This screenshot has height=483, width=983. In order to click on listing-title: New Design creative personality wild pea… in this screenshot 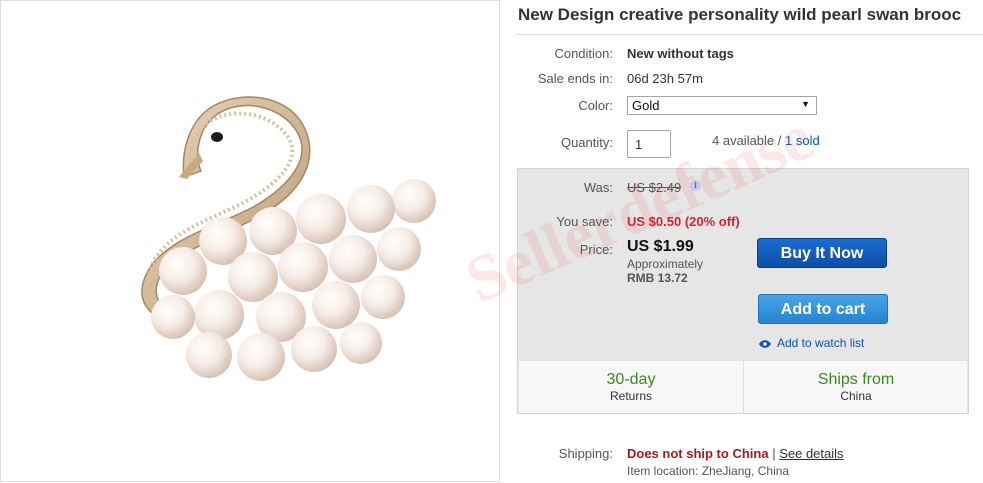, I will do `click(740, 14)`.